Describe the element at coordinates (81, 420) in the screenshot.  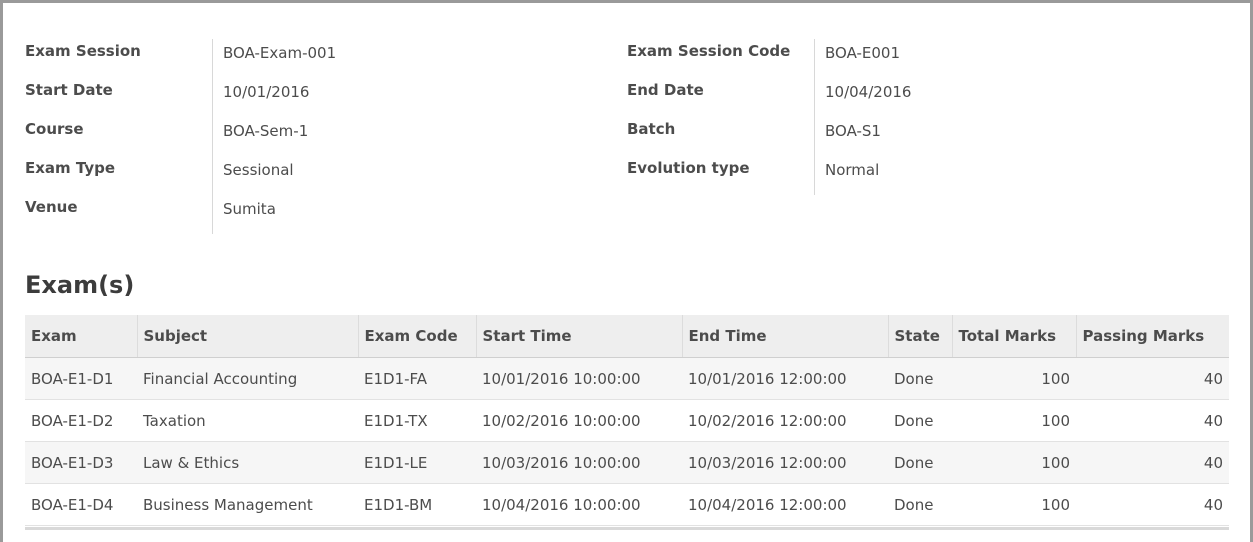
I see `cell-exam: BOA-E1-D2` at that location.